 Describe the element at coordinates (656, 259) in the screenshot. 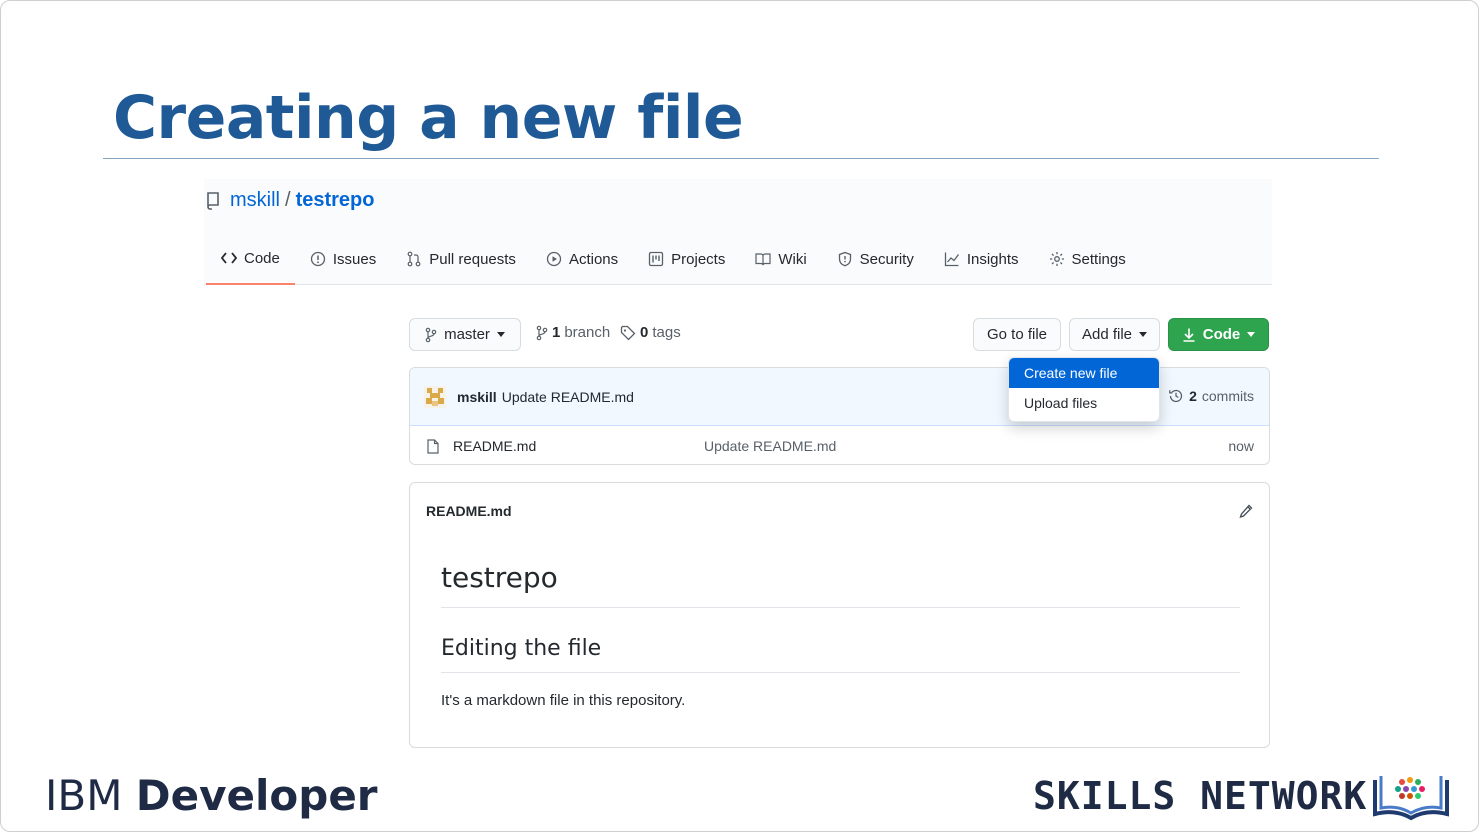

I see `project-icon` at that location.